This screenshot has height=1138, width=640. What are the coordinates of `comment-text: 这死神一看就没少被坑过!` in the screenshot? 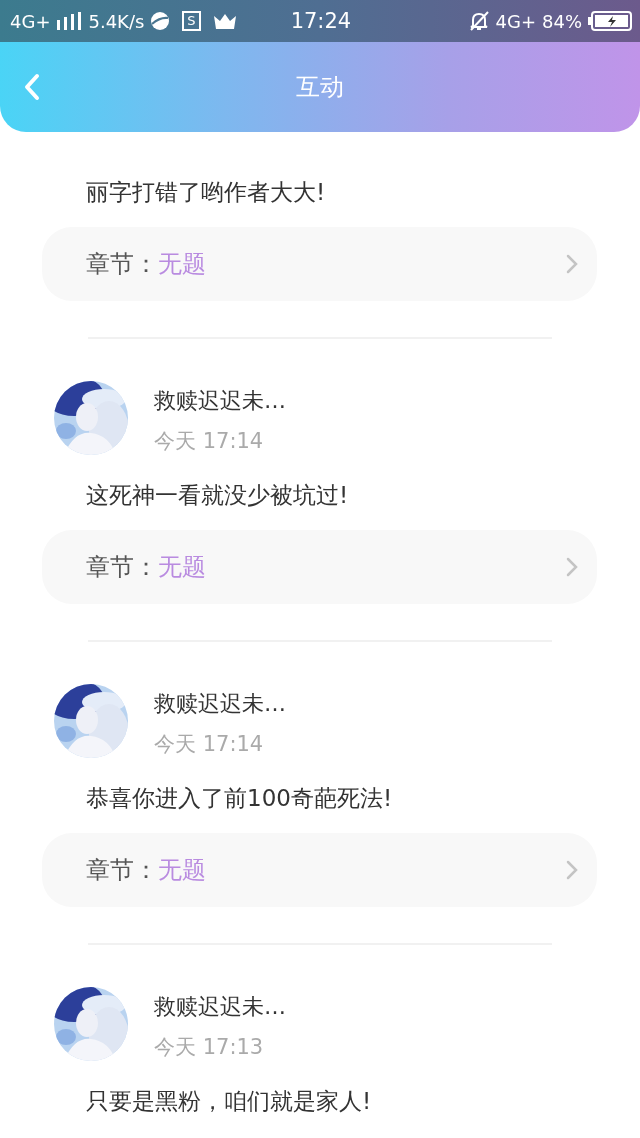 It's located at (218, 495).